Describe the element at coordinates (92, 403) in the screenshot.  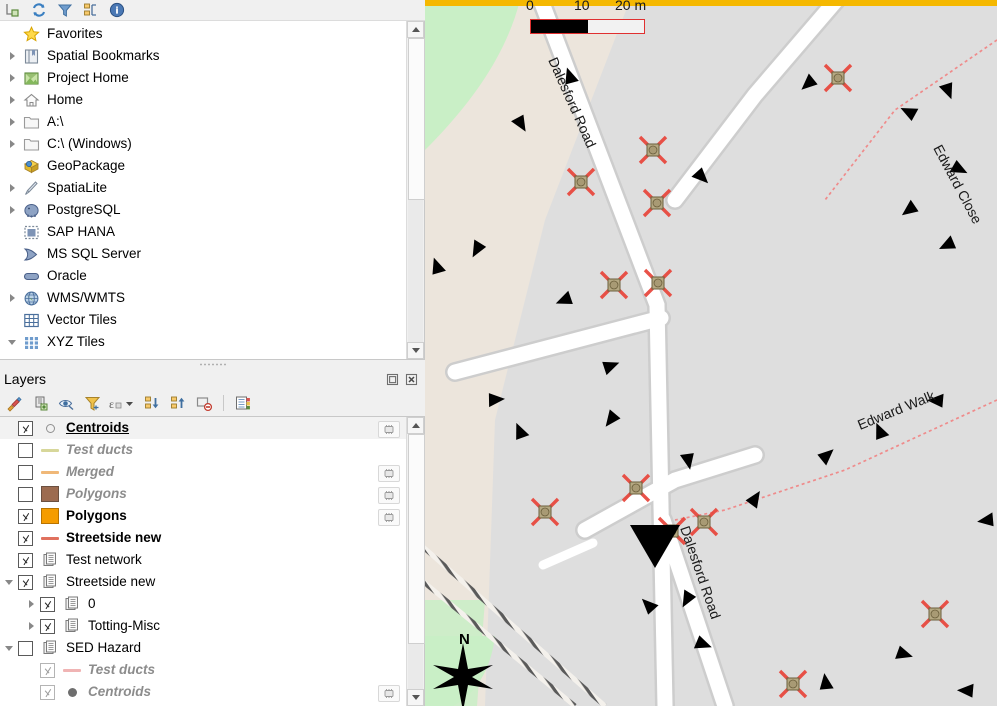
I see `filter-legend-icon` at that location.